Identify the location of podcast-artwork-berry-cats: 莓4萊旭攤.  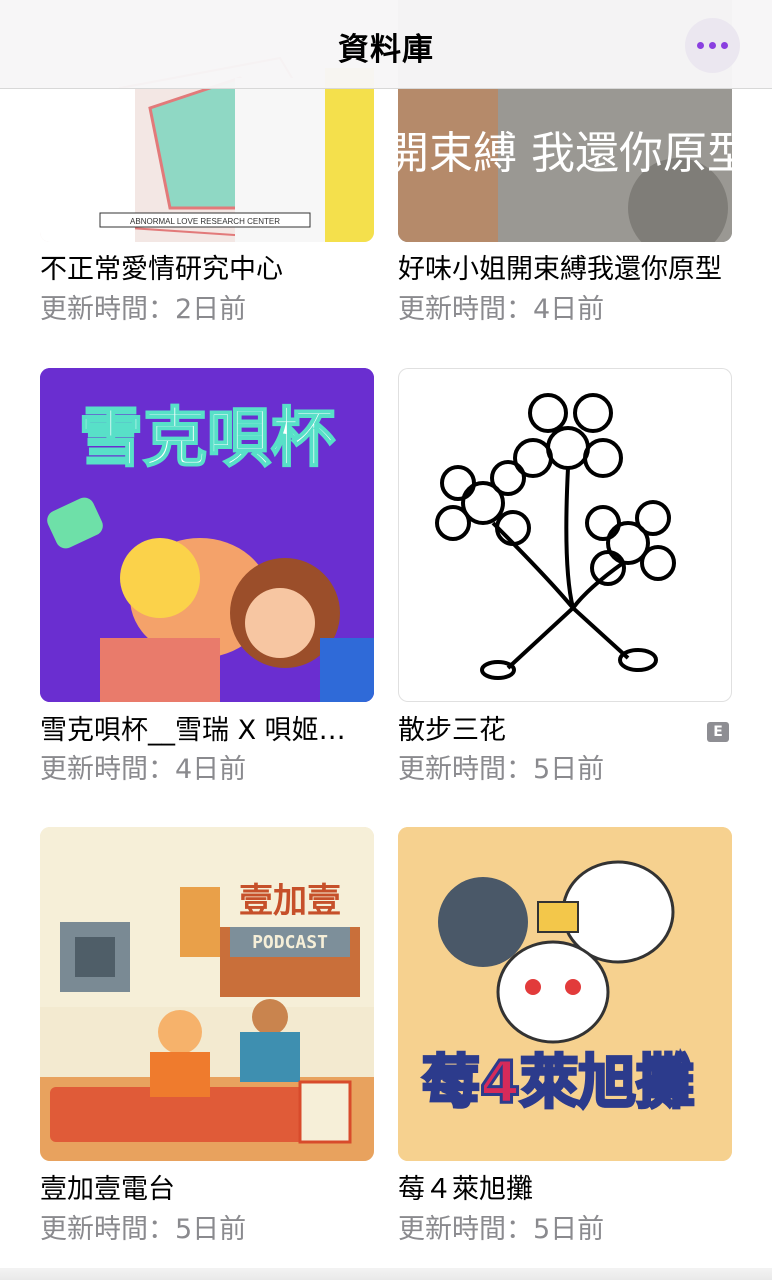
(565, 994).